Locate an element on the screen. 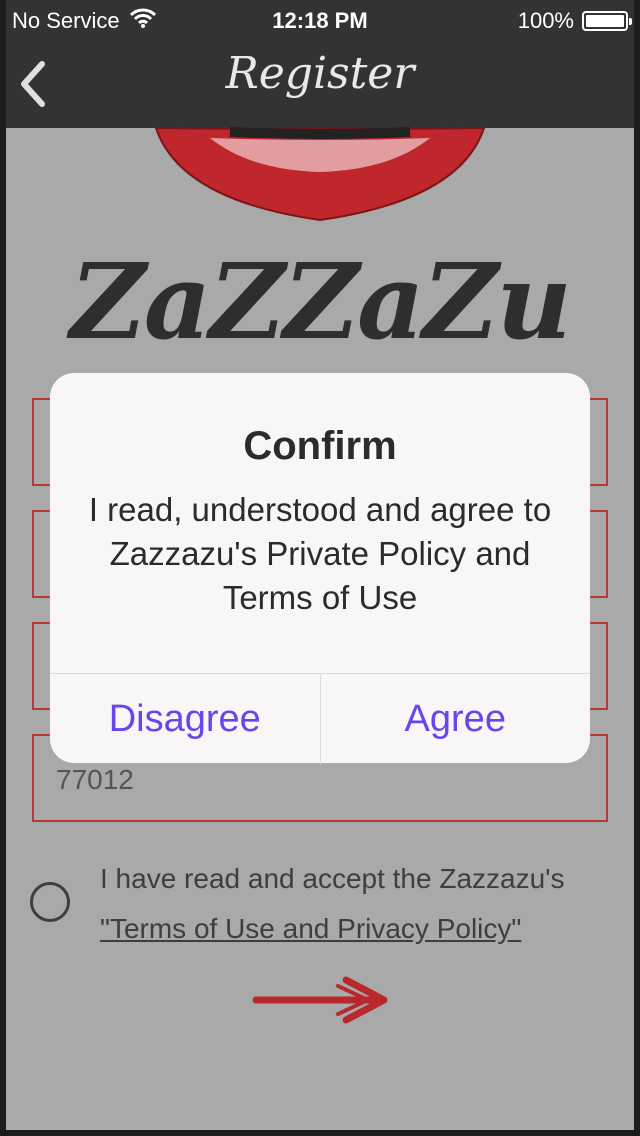  top-bar: No Service 12:18 PM 100% Register is located at coordinates (320, 64).